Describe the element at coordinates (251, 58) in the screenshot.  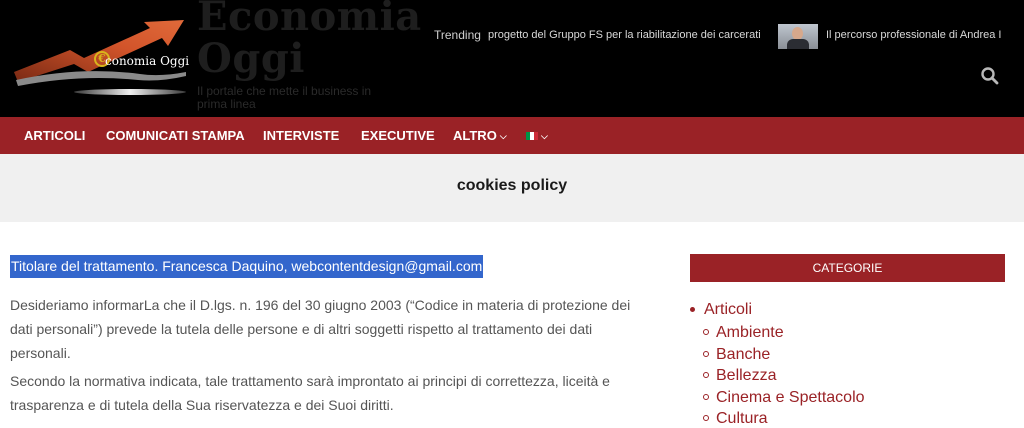
I see `site-title-line2: Oggi` at that location.